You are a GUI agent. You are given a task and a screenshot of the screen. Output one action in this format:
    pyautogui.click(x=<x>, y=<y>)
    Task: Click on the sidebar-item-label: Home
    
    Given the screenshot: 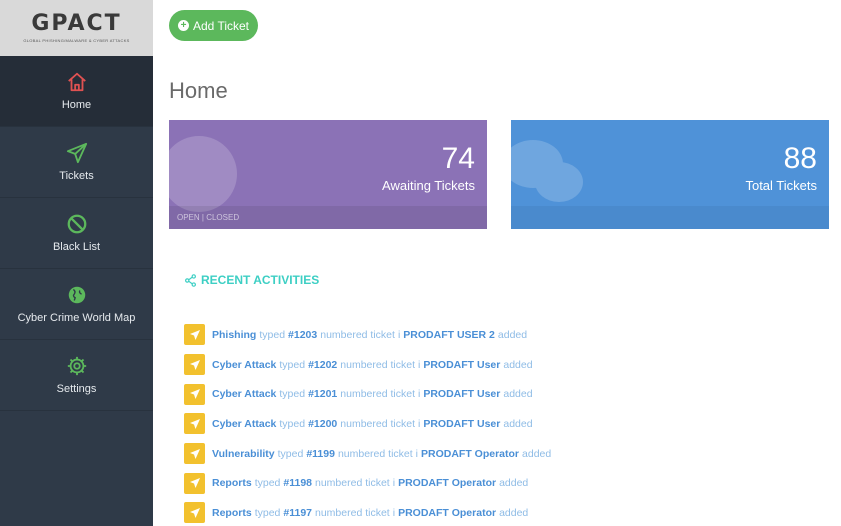 What is the action you would take?
    pyautogui.click(x=76, y=105)
    